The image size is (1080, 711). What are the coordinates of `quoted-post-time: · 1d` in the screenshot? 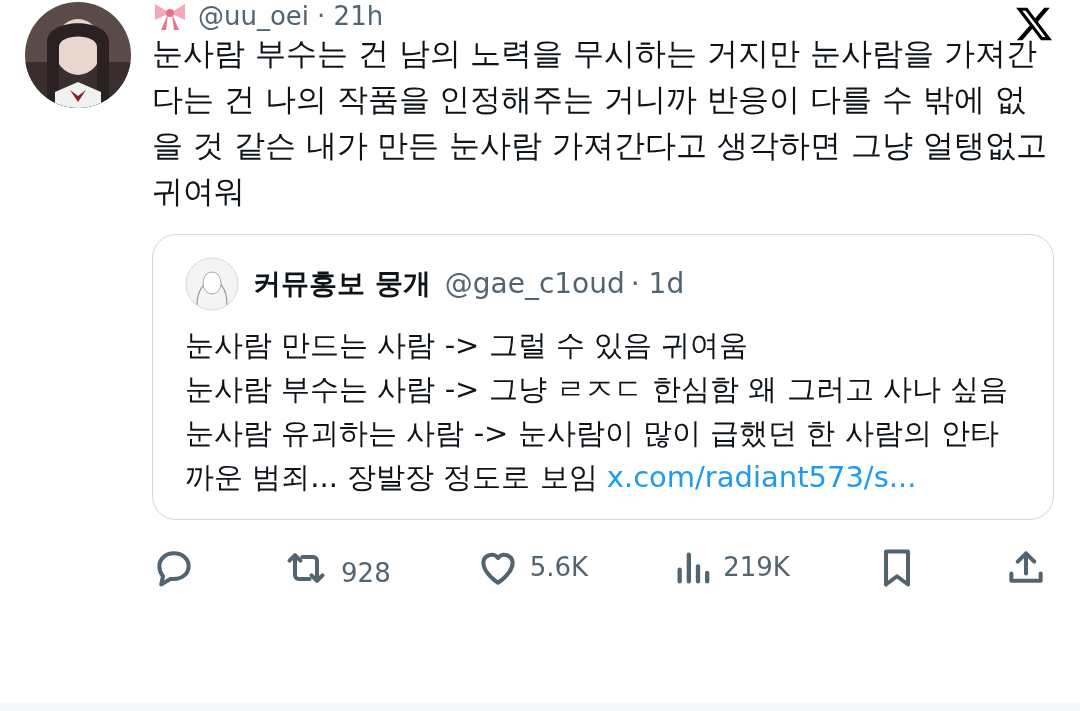 It's located at (657, 284).